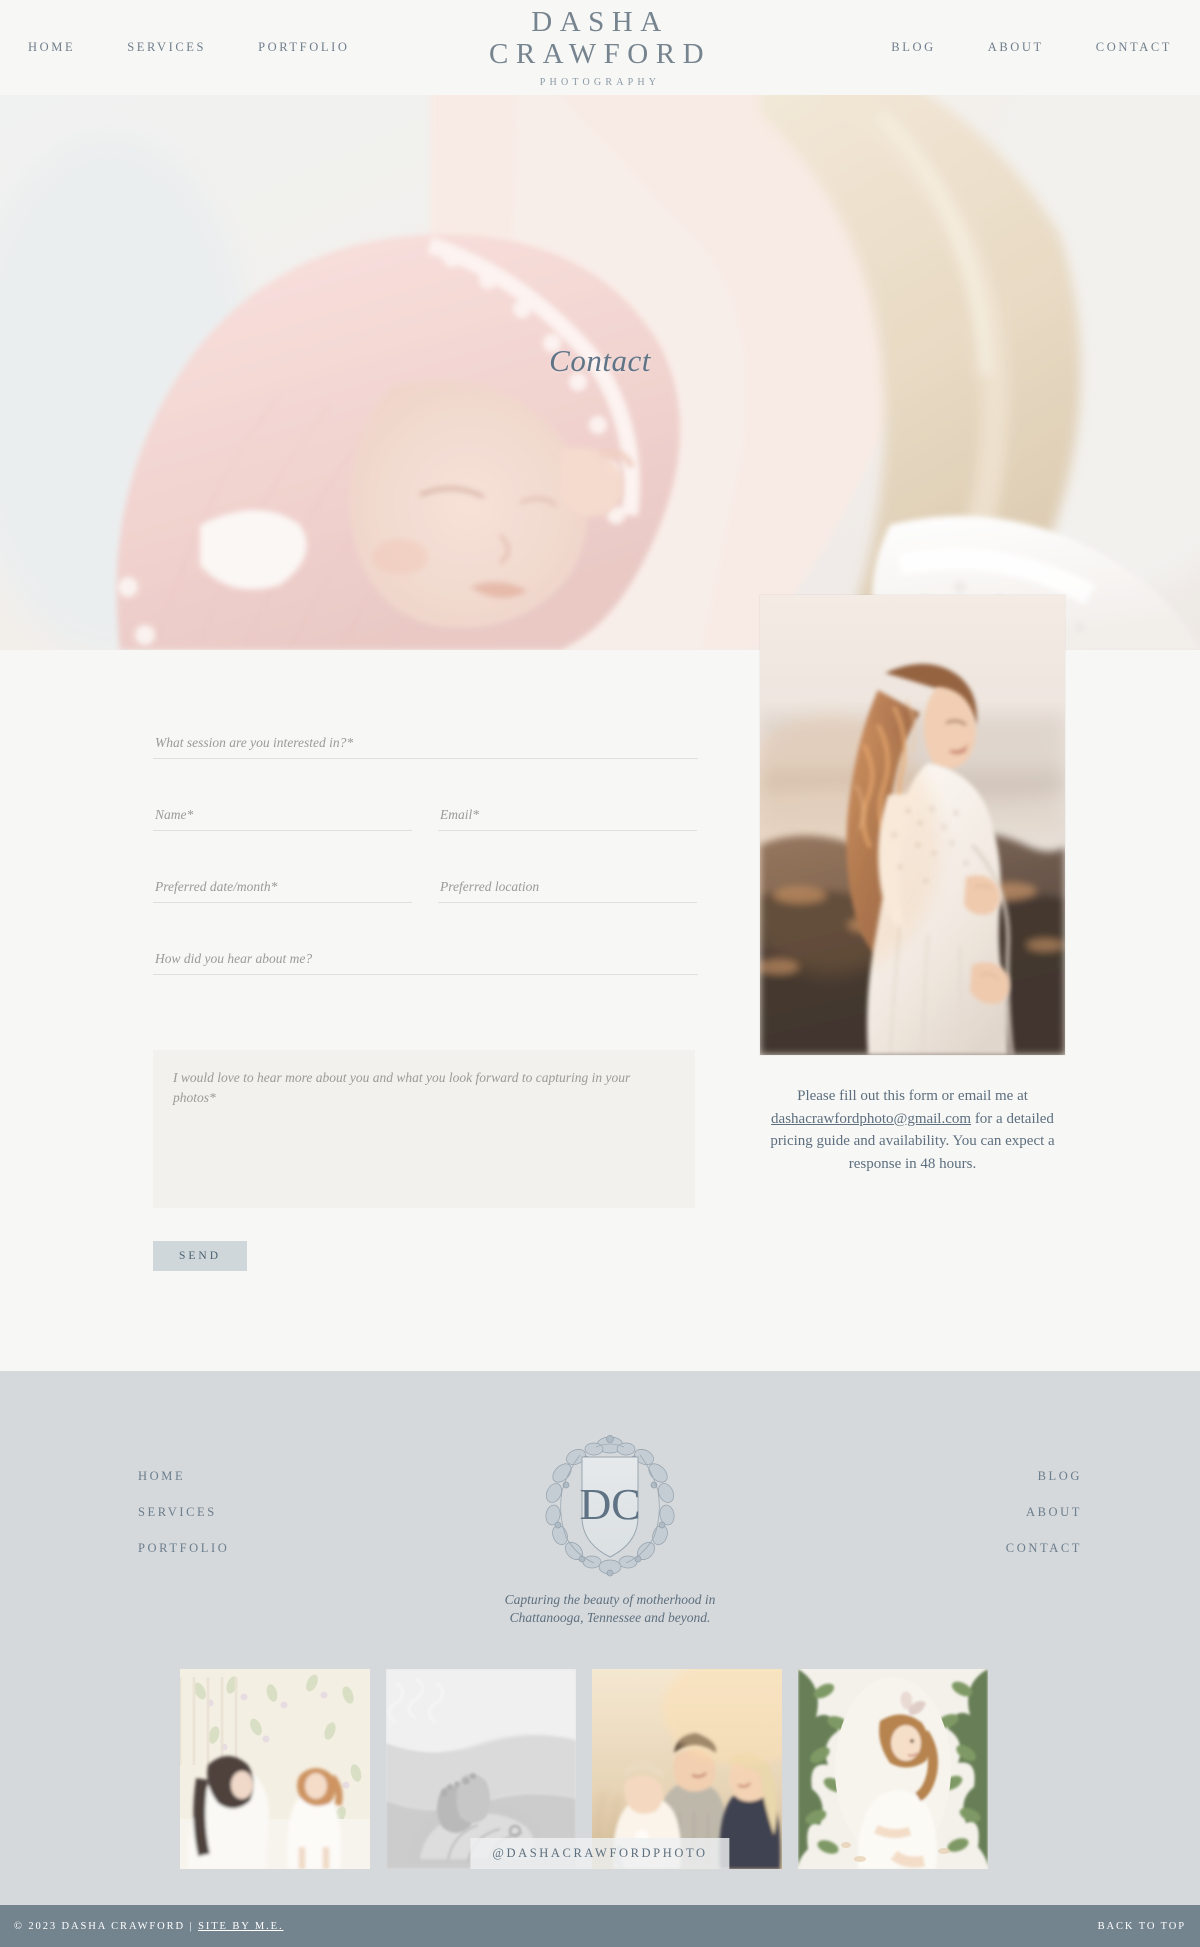 This screenshot has height=1947, width=1200. Describe the element at coordinates (913, 47) in the screenshot. I see `nav-item-blog: BLOG` at that location.